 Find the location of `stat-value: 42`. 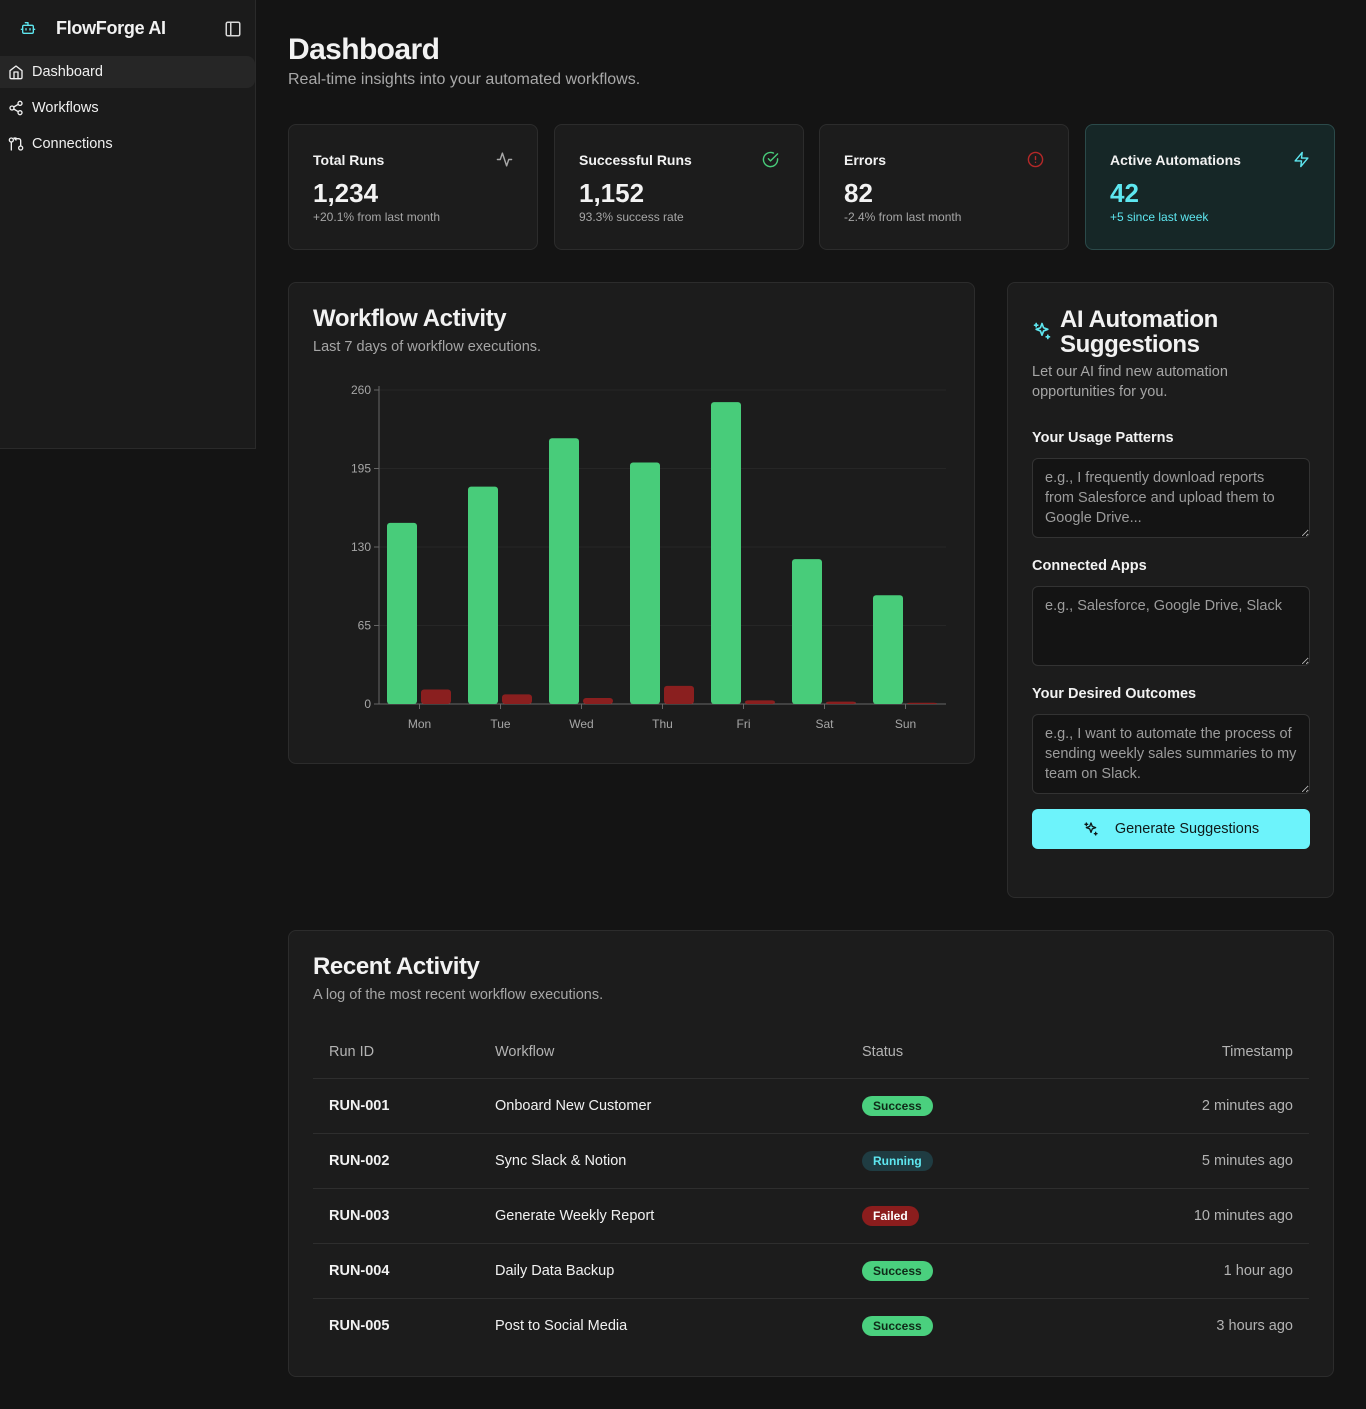

stat-value: 42 is located at coordinates (1124, 193).